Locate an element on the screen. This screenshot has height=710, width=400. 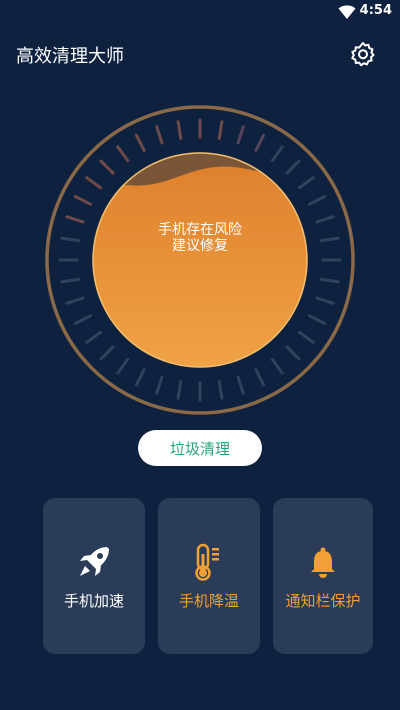
status-time: 4:54 is located at coordinates (375, 10).